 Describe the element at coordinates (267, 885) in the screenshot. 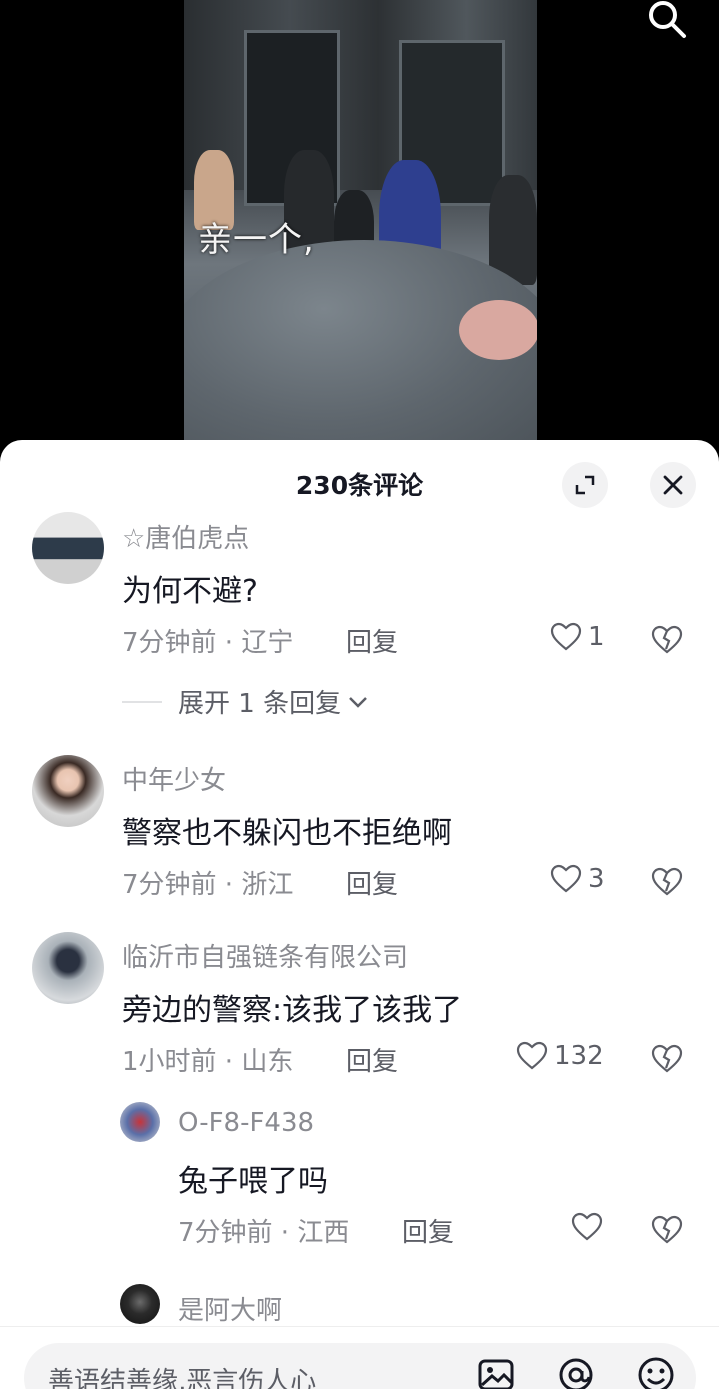

I see `comment-region: 浙江` at that location.